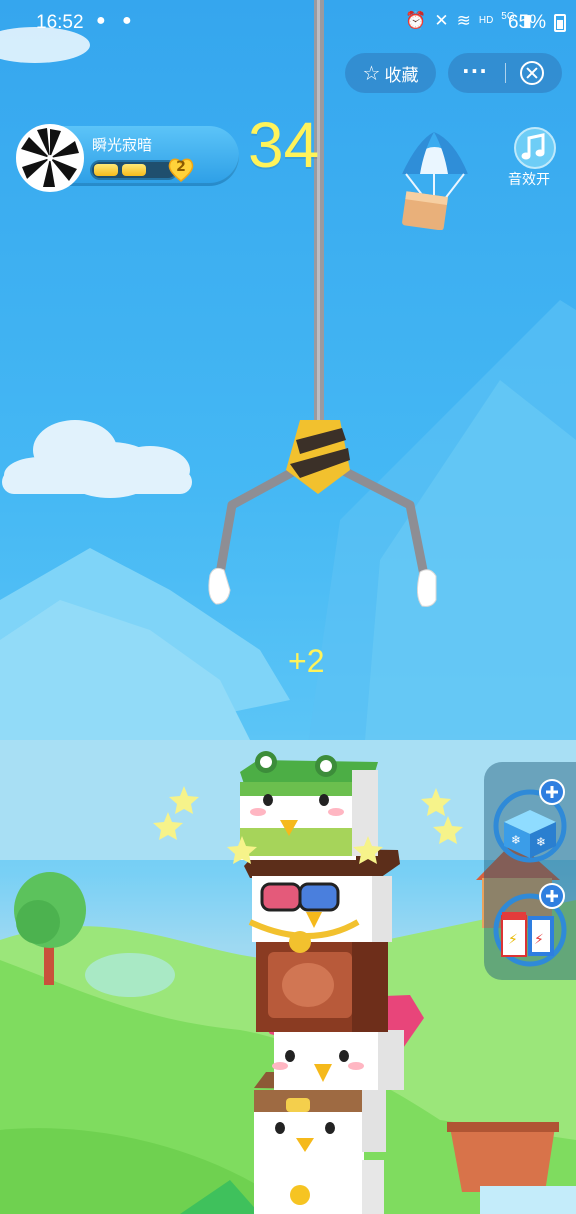  What do you see at coordinates (463, 20) in the screenshot?
I see `wifi-icon: ≋` at bounding box center [463, 20].